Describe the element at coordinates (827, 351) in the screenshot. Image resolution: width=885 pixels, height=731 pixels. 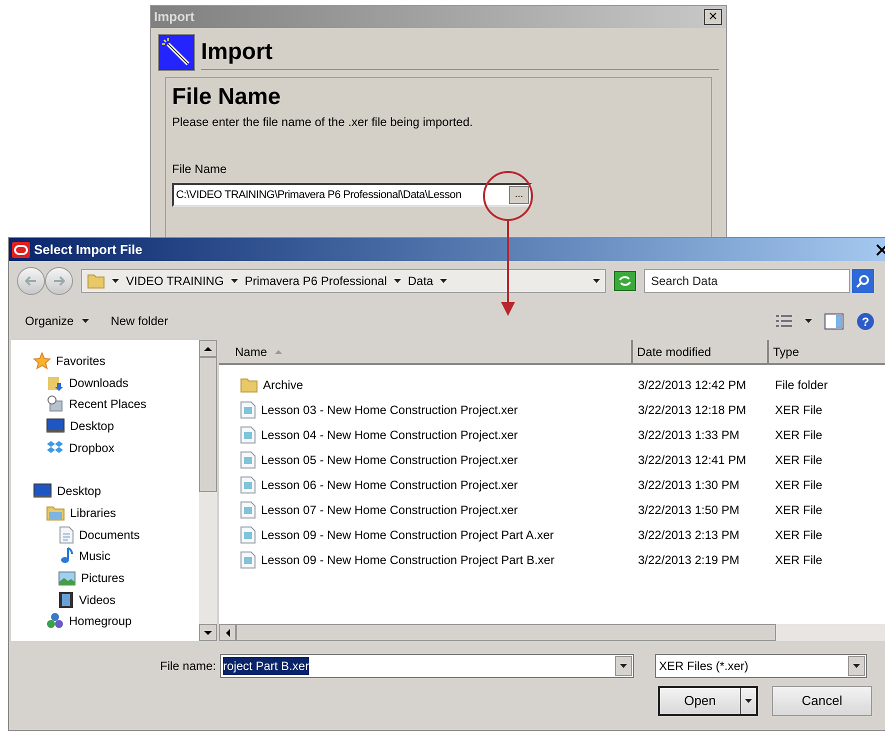
I see `column-header: Type` at that location.